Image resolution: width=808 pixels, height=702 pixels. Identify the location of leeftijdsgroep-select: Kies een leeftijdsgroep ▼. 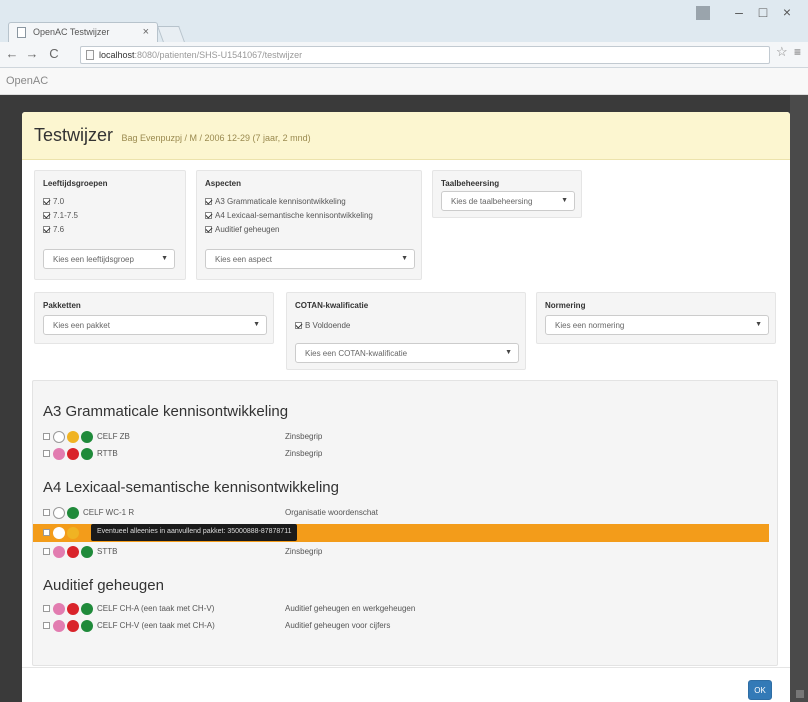
(109, 259).